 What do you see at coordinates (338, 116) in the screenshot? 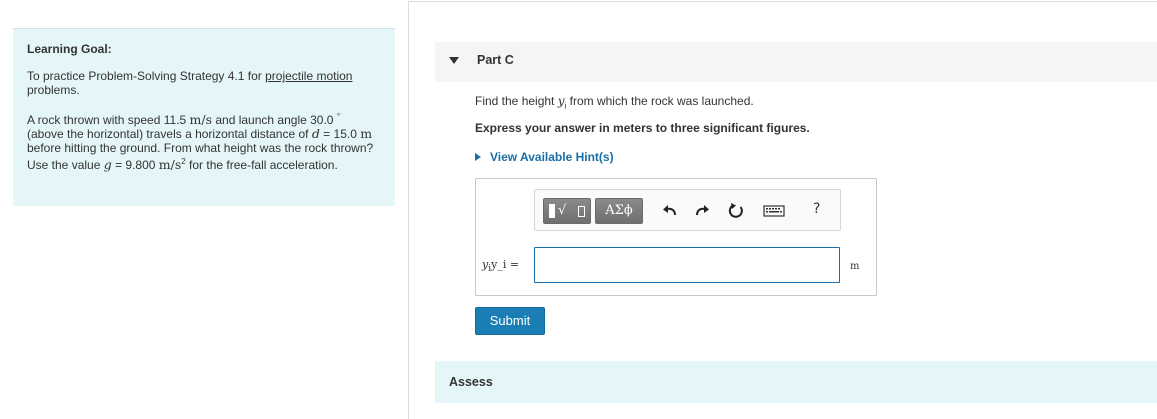
I see `degree-symbol: °` at bounding box center [338, 116].